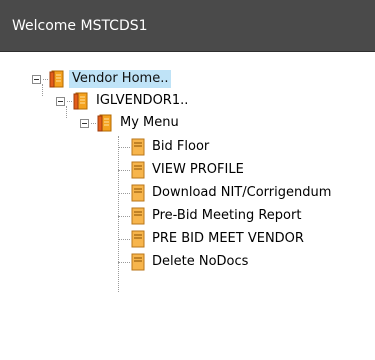  I want to click on menu-item-bid-floor: Bid Floor, so click(165, 147).